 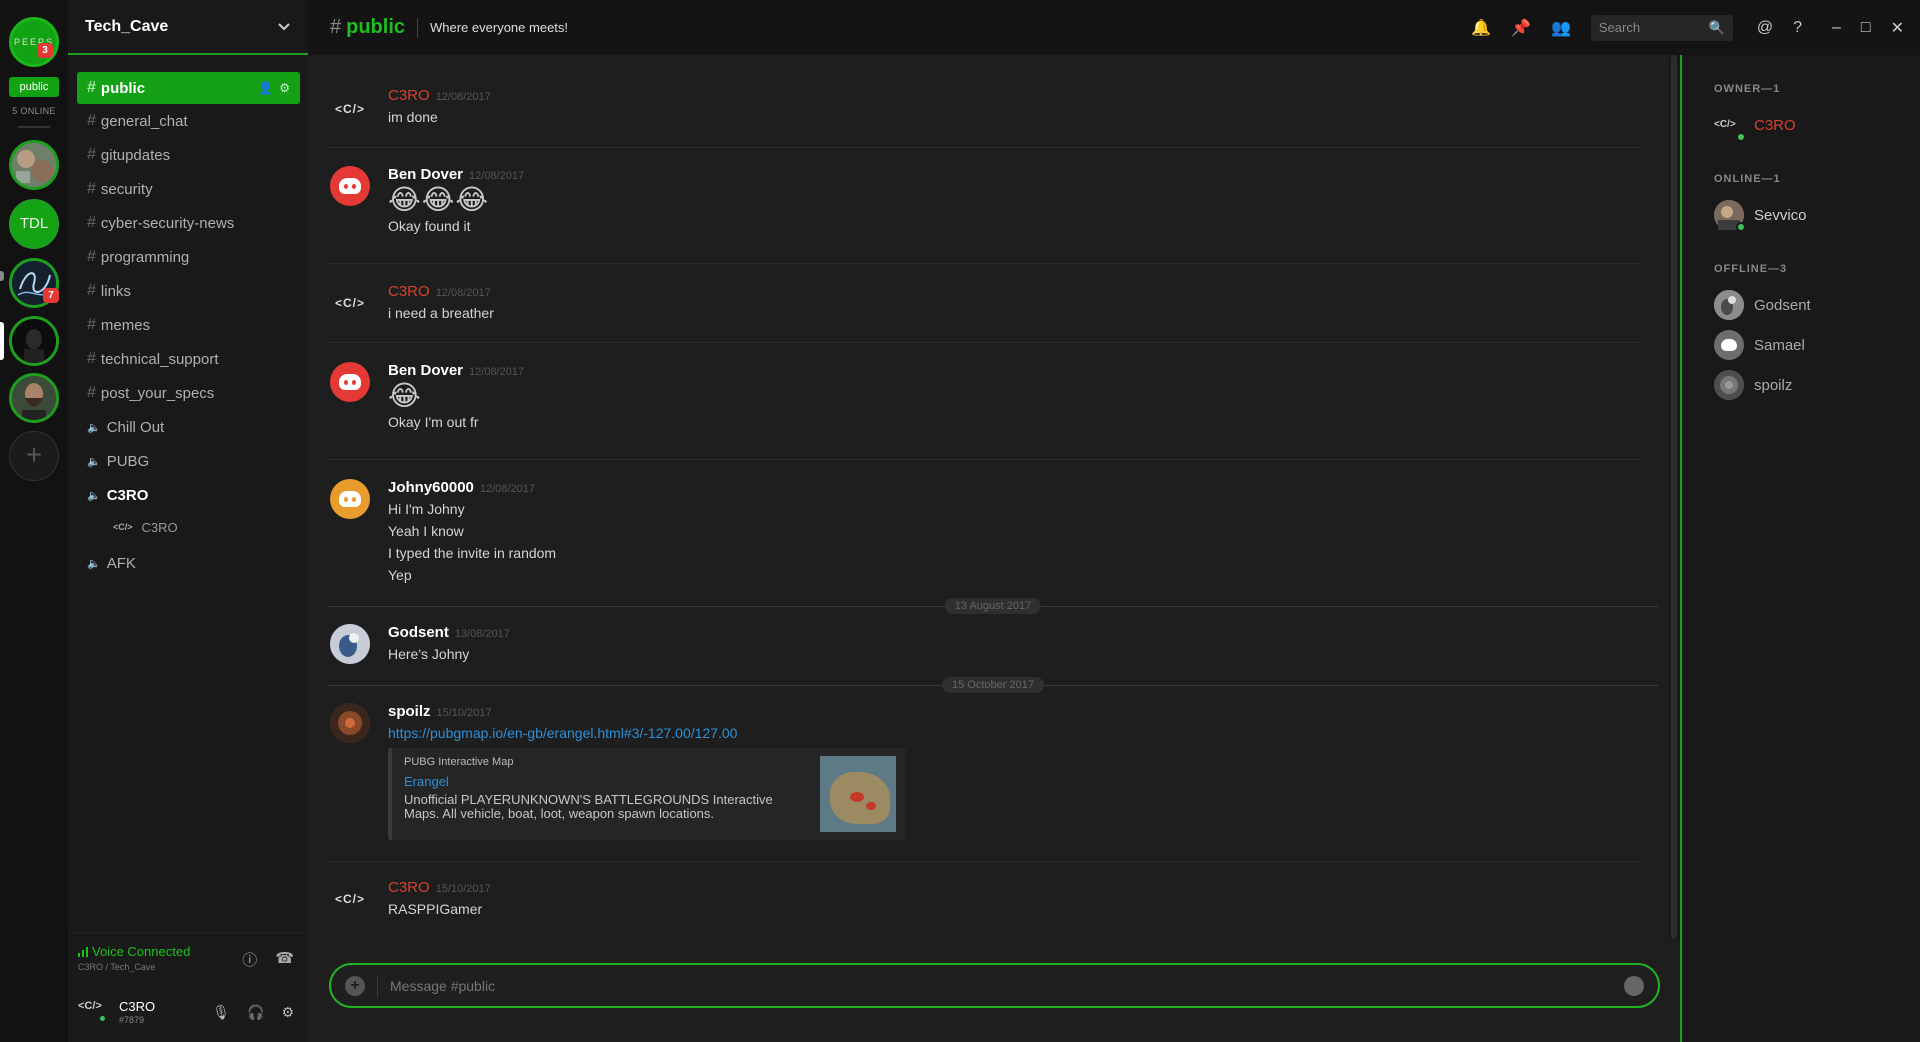 What do you see at coordinates (188, 359) in the screenshot?
I see `channel-technical-support: # technical_support` at bounding box center [188, 359].